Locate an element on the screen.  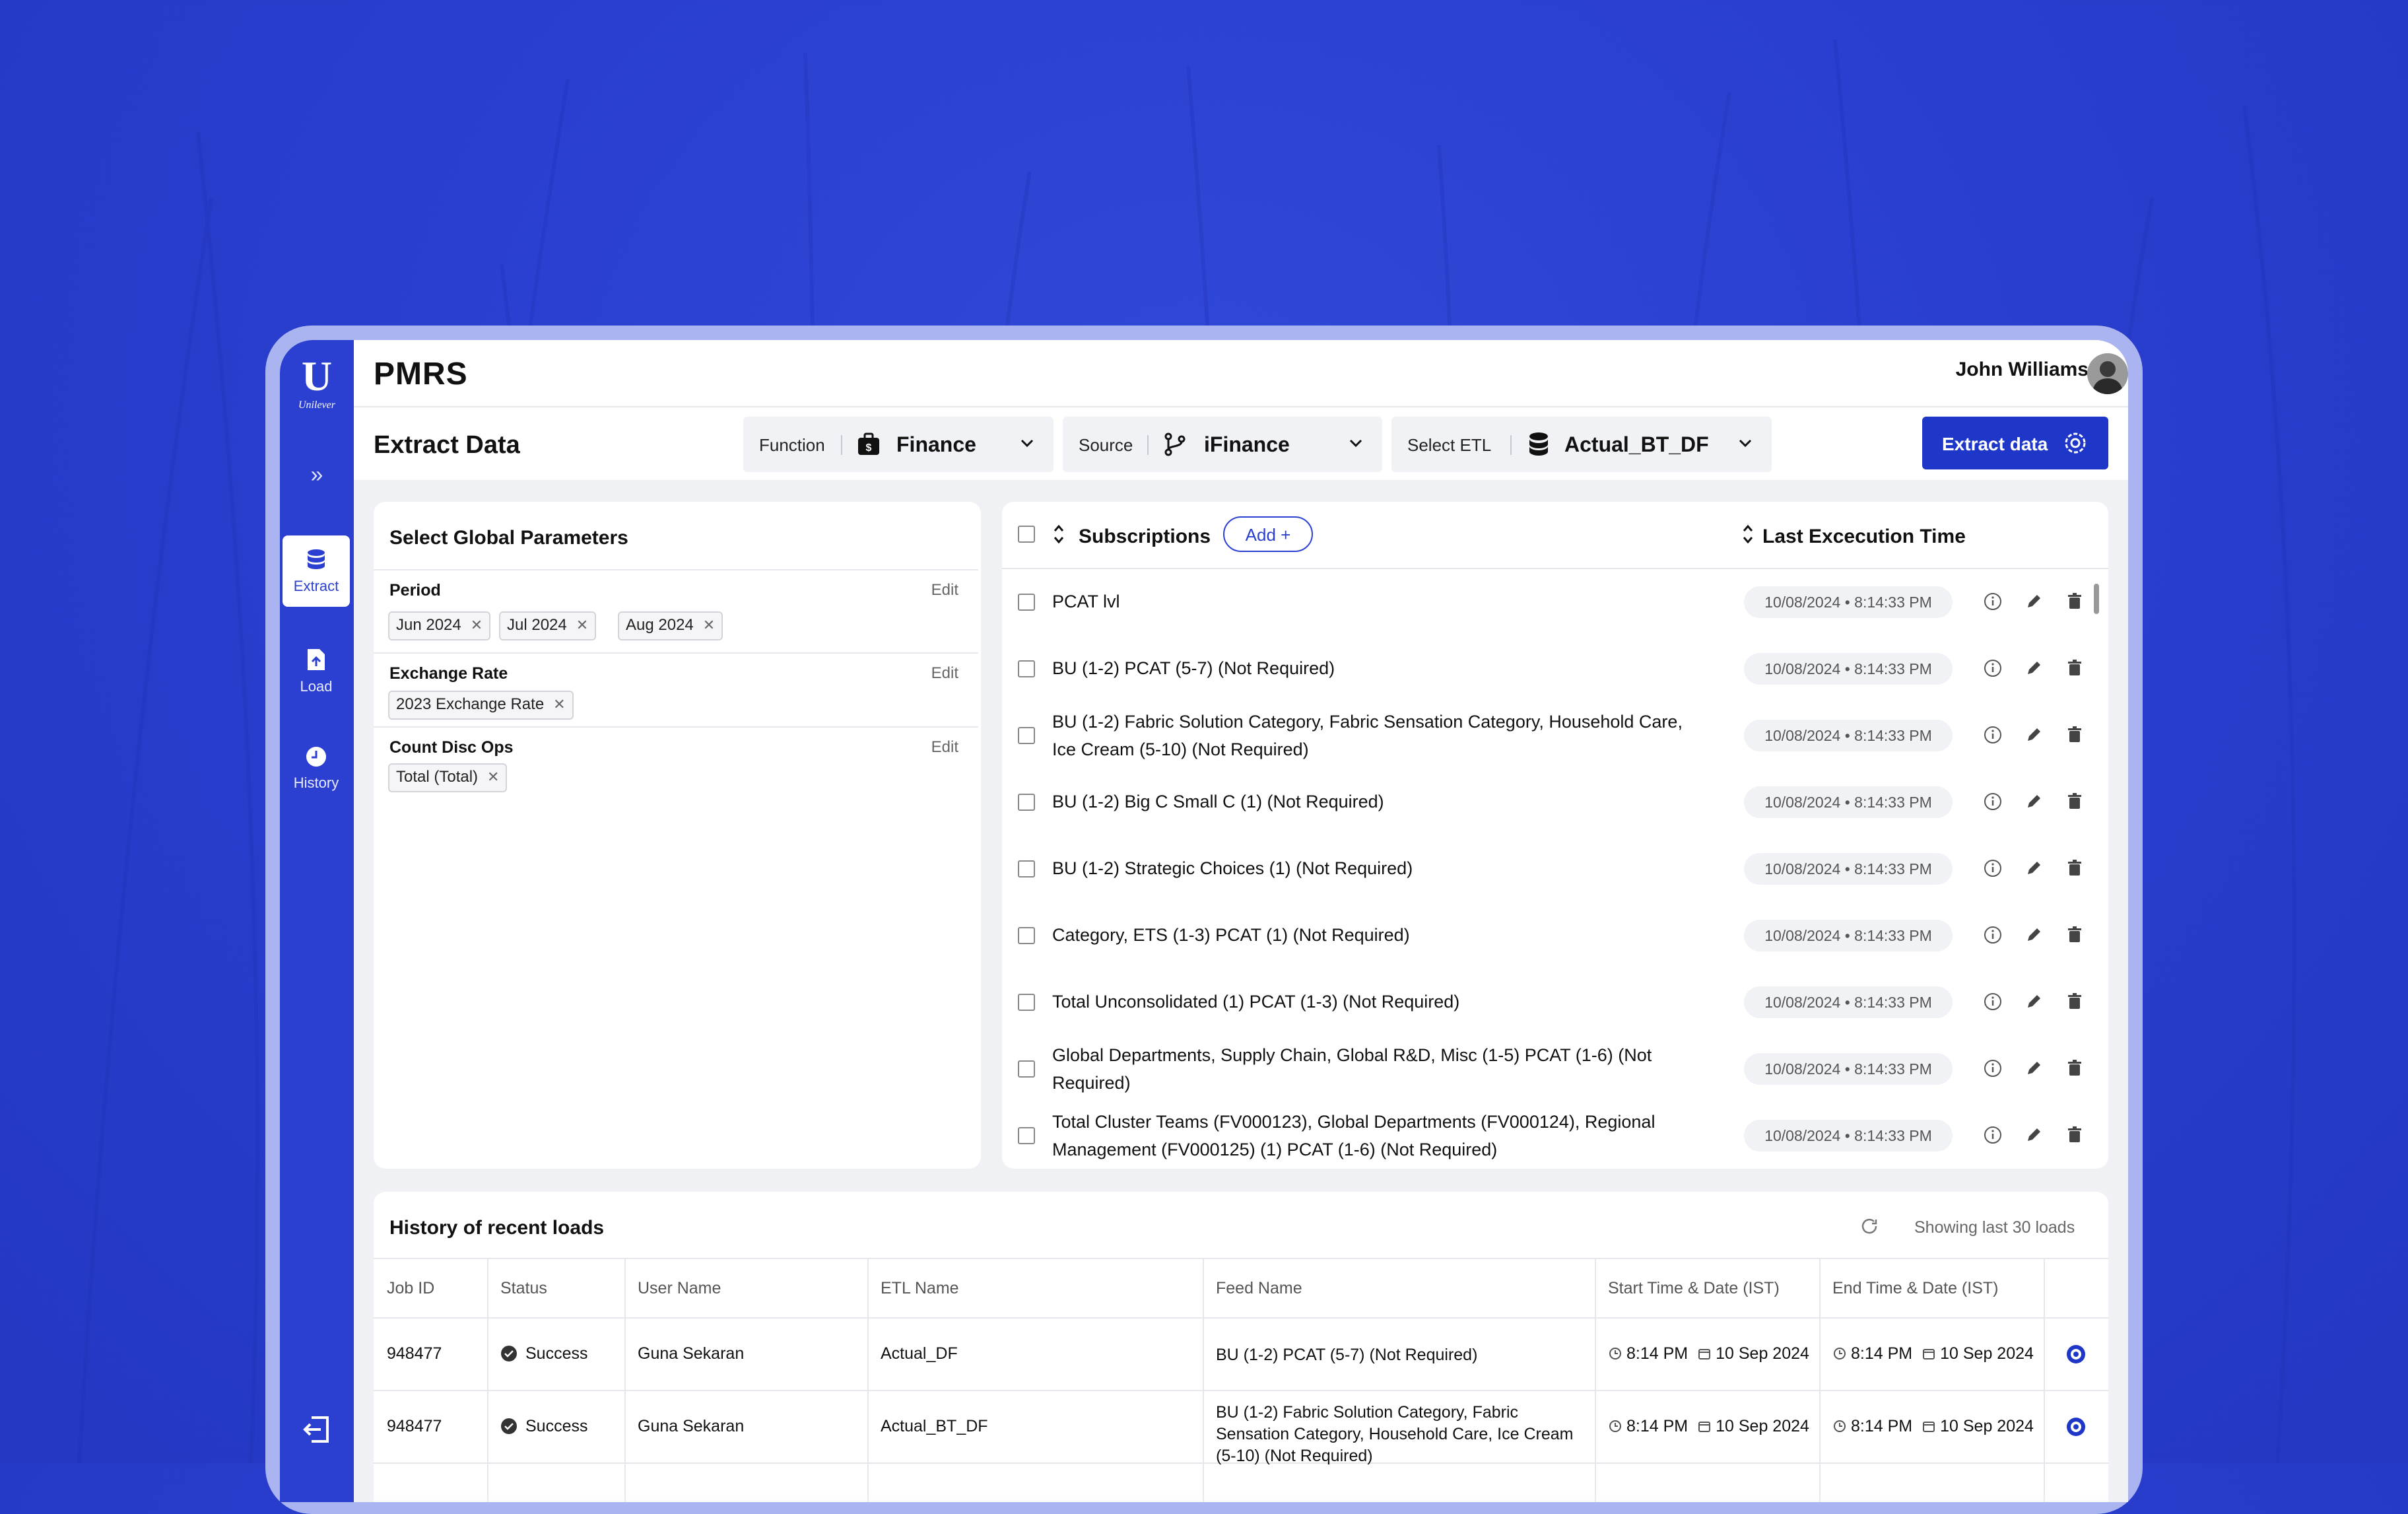
avatar is located at coordinates (2107, 373).